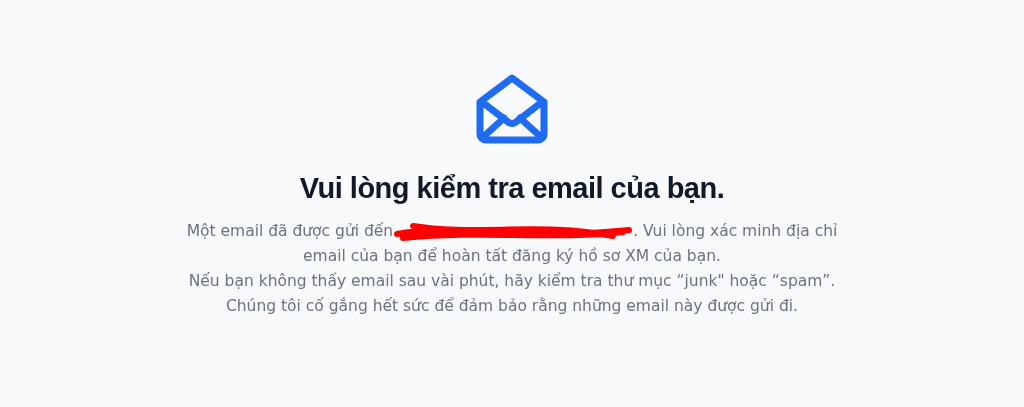 The width and height of the screenshot is (1024, 407). I want to click on message-text: Nếu bạn không thấy email sau vài phút, hãy kiểm tra thư mục “junk" hoặc “spam”., so click(512, 281).